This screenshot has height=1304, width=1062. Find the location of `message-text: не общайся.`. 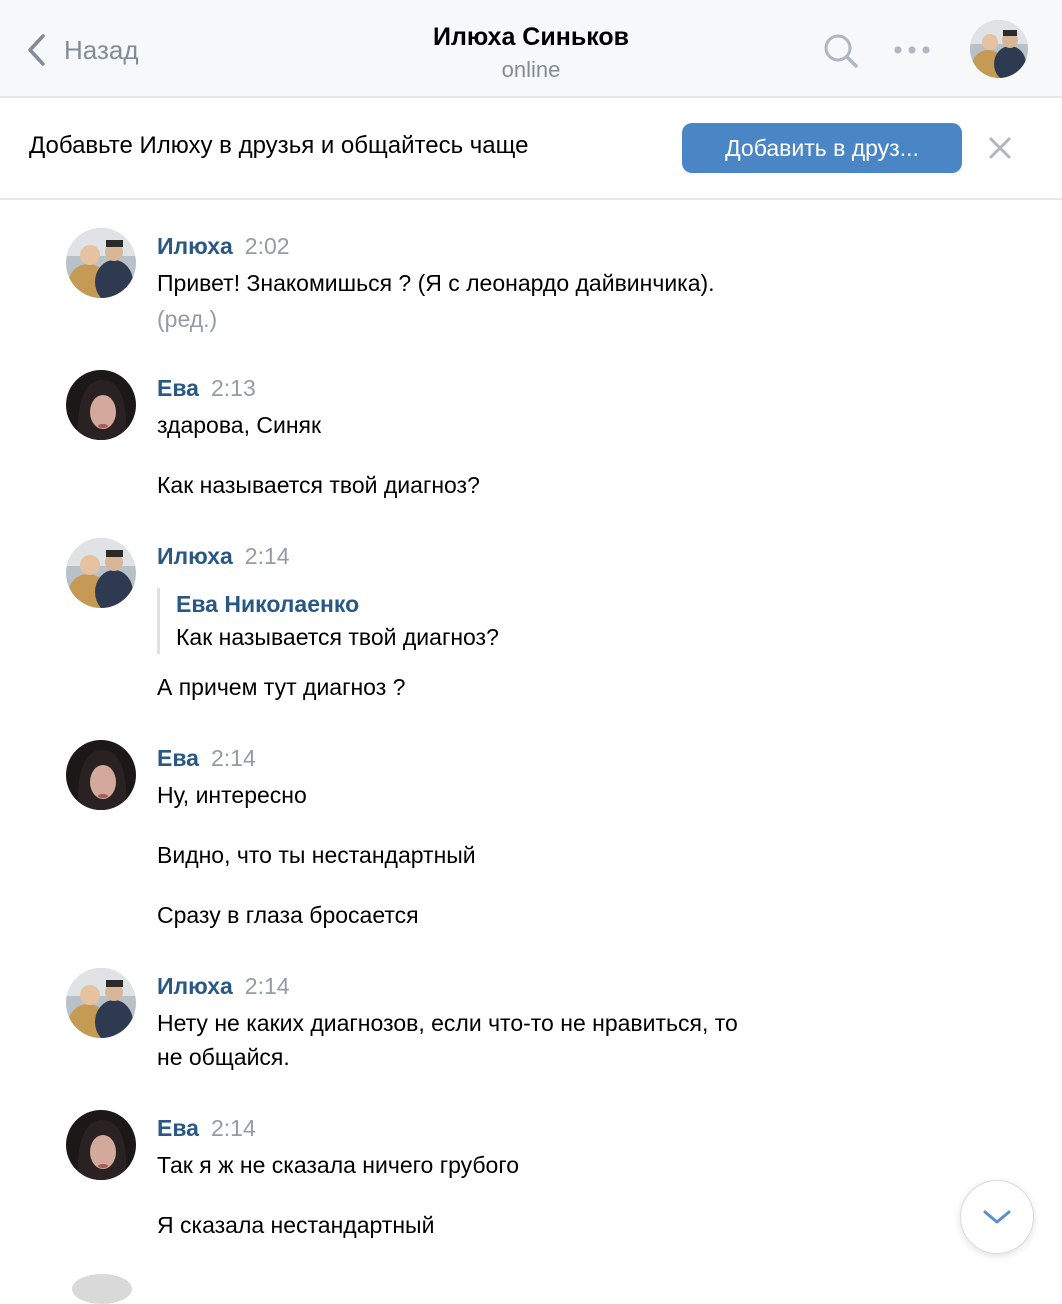

message-text: не общайся. is located at coordinates (223, 1057).